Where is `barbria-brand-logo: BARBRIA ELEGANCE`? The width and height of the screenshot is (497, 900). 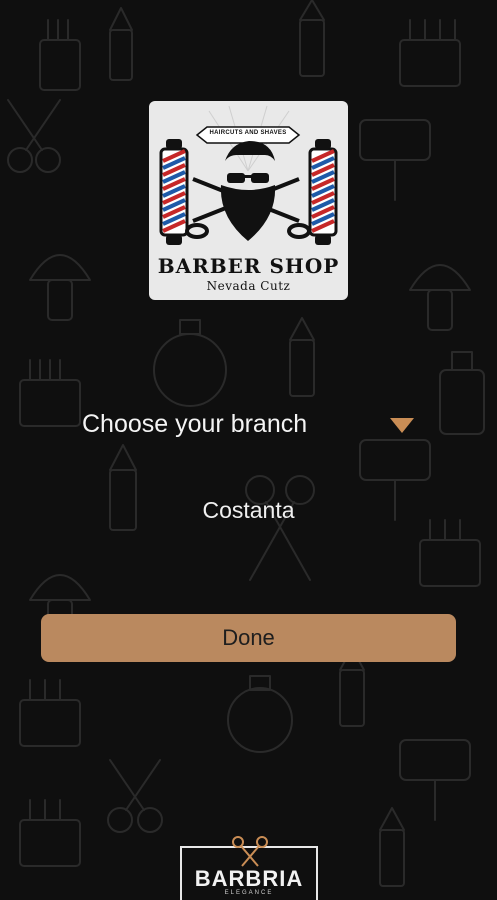
barbria-brand-logo: BARBRIA ELEGANCE is located at coordinates (249, 868).